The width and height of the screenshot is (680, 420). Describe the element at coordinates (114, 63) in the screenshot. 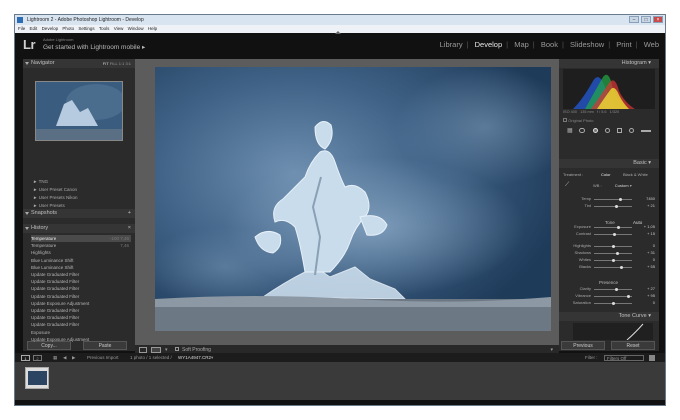

I see `zoom-fill: FILL` at that location.